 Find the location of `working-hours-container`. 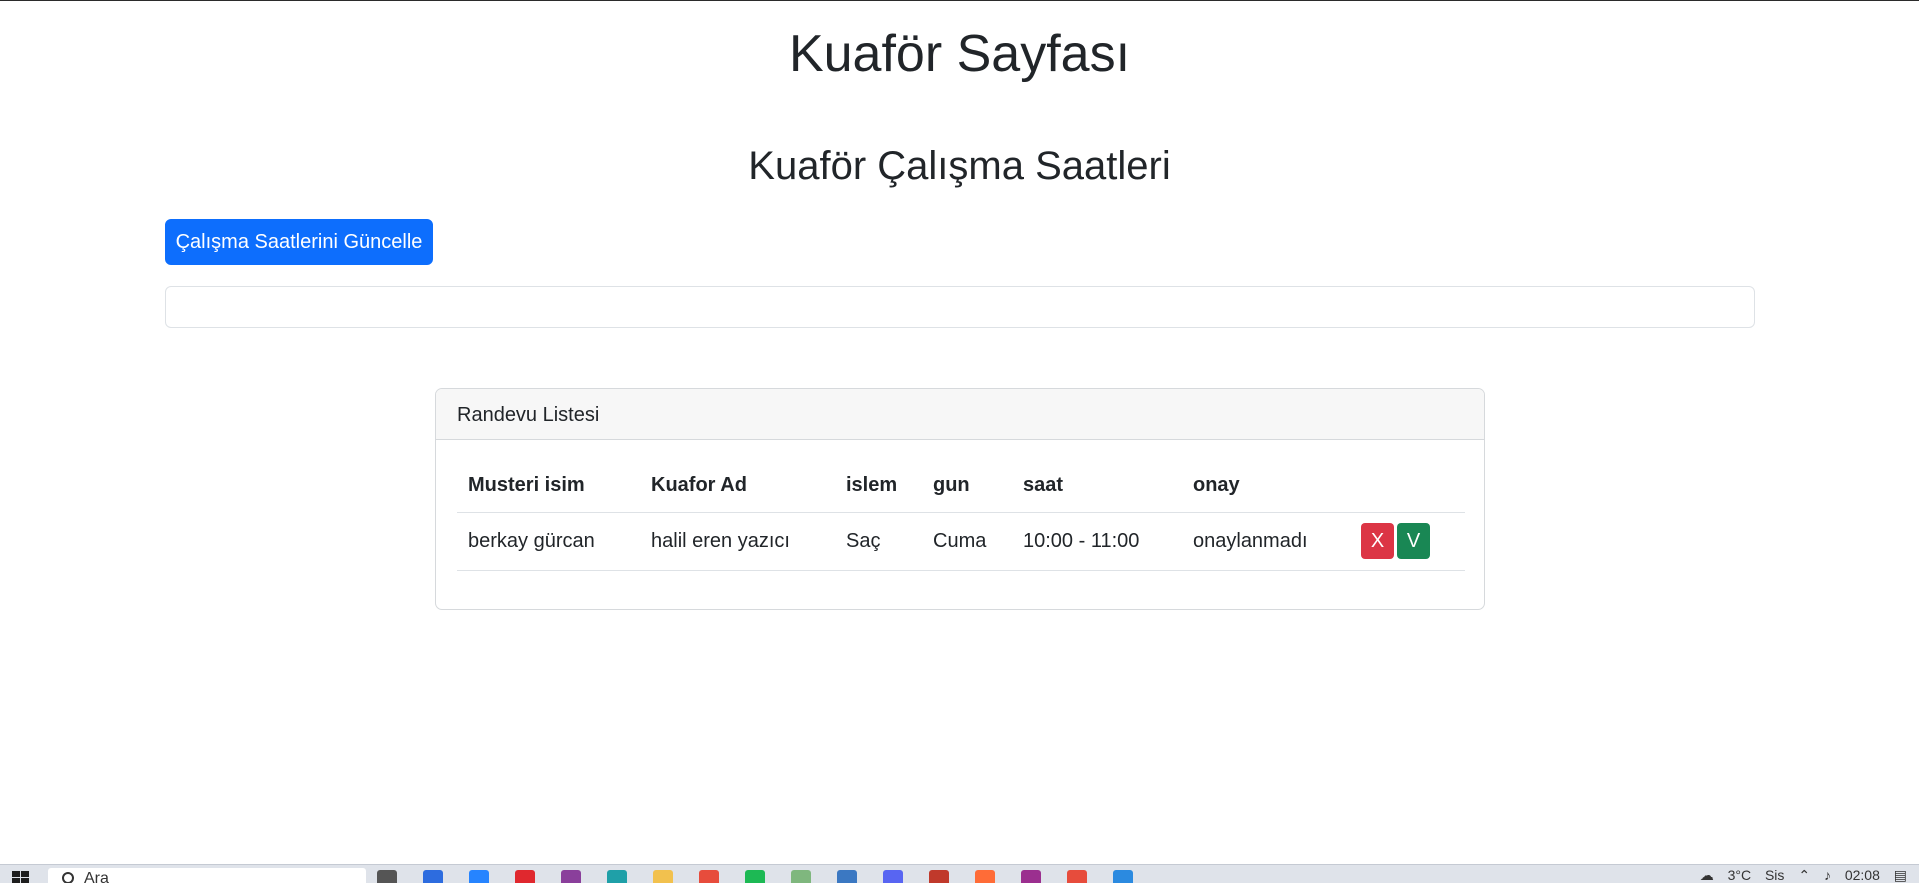

working-hours-container is located at coordinates (960, 307).